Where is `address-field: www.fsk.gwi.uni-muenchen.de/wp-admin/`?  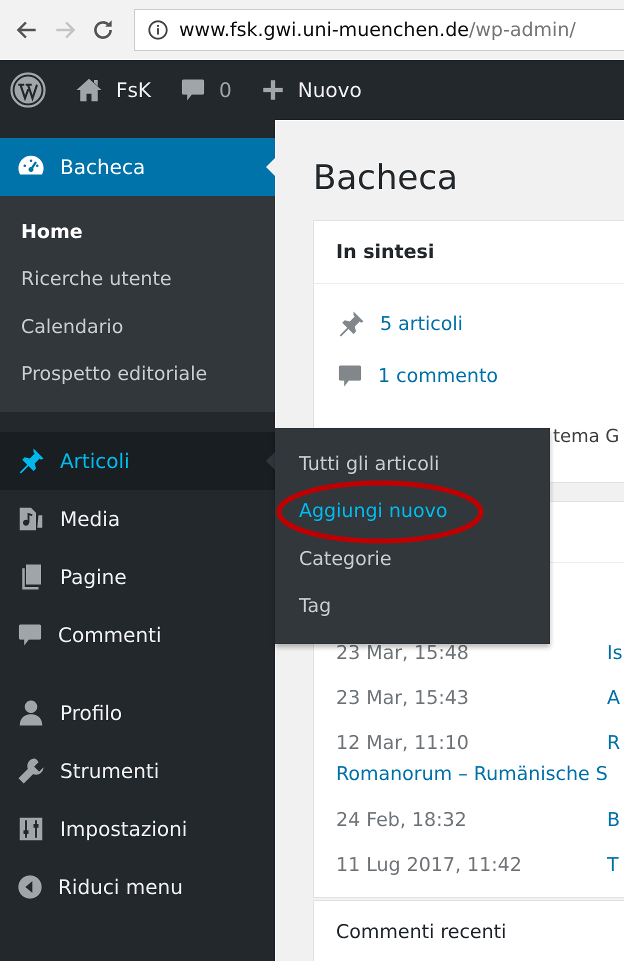
address-field: www.fsk.gwi.uni-muenchen.de/wp-admin/ is located at coordinates (379, 30).